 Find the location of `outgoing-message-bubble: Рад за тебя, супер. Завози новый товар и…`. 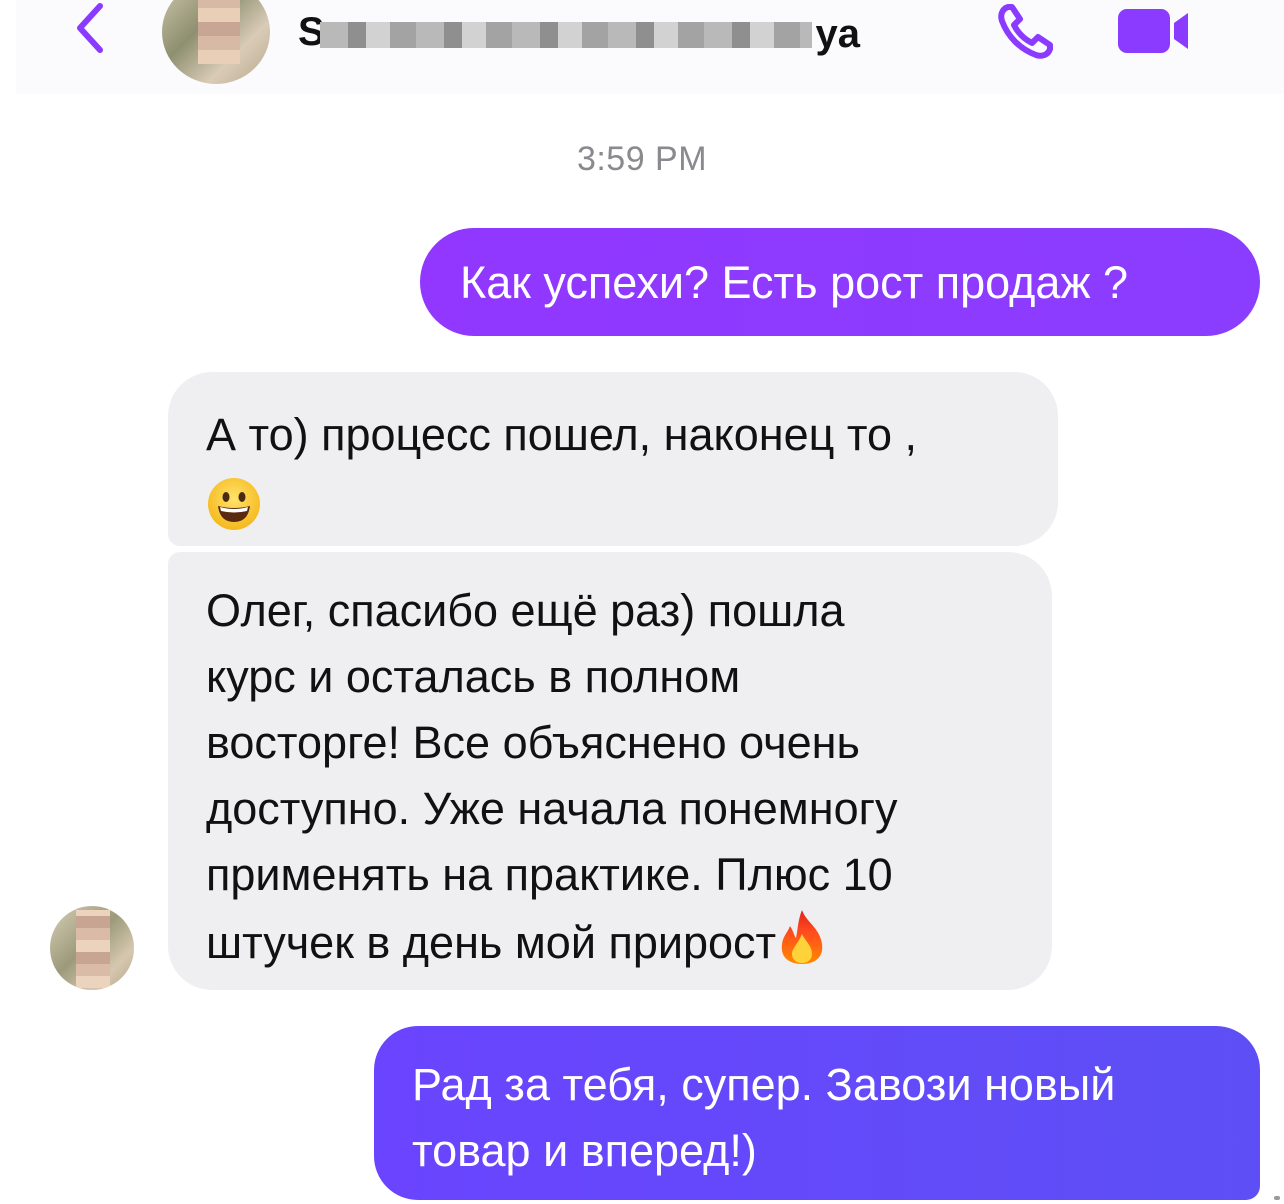

outgoing-message-bubble: Рад за тебя, супер. Завози новый товар и… is located at coordinates (817, 1113).